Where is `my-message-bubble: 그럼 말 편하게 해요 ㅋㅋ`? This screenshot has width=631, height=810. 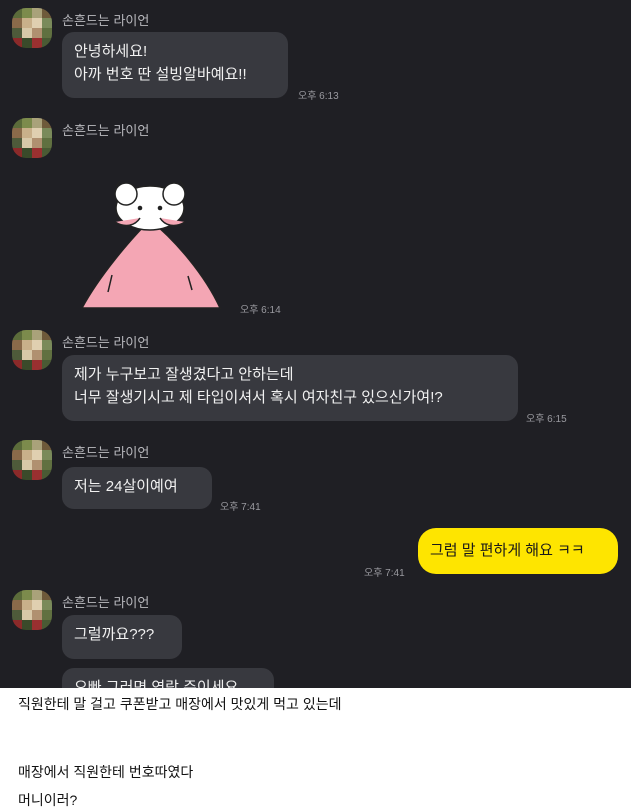 my-message-bubble: 그럼 말 편하게 해요 ㅋㅋ is located at coordinates (518, 551).